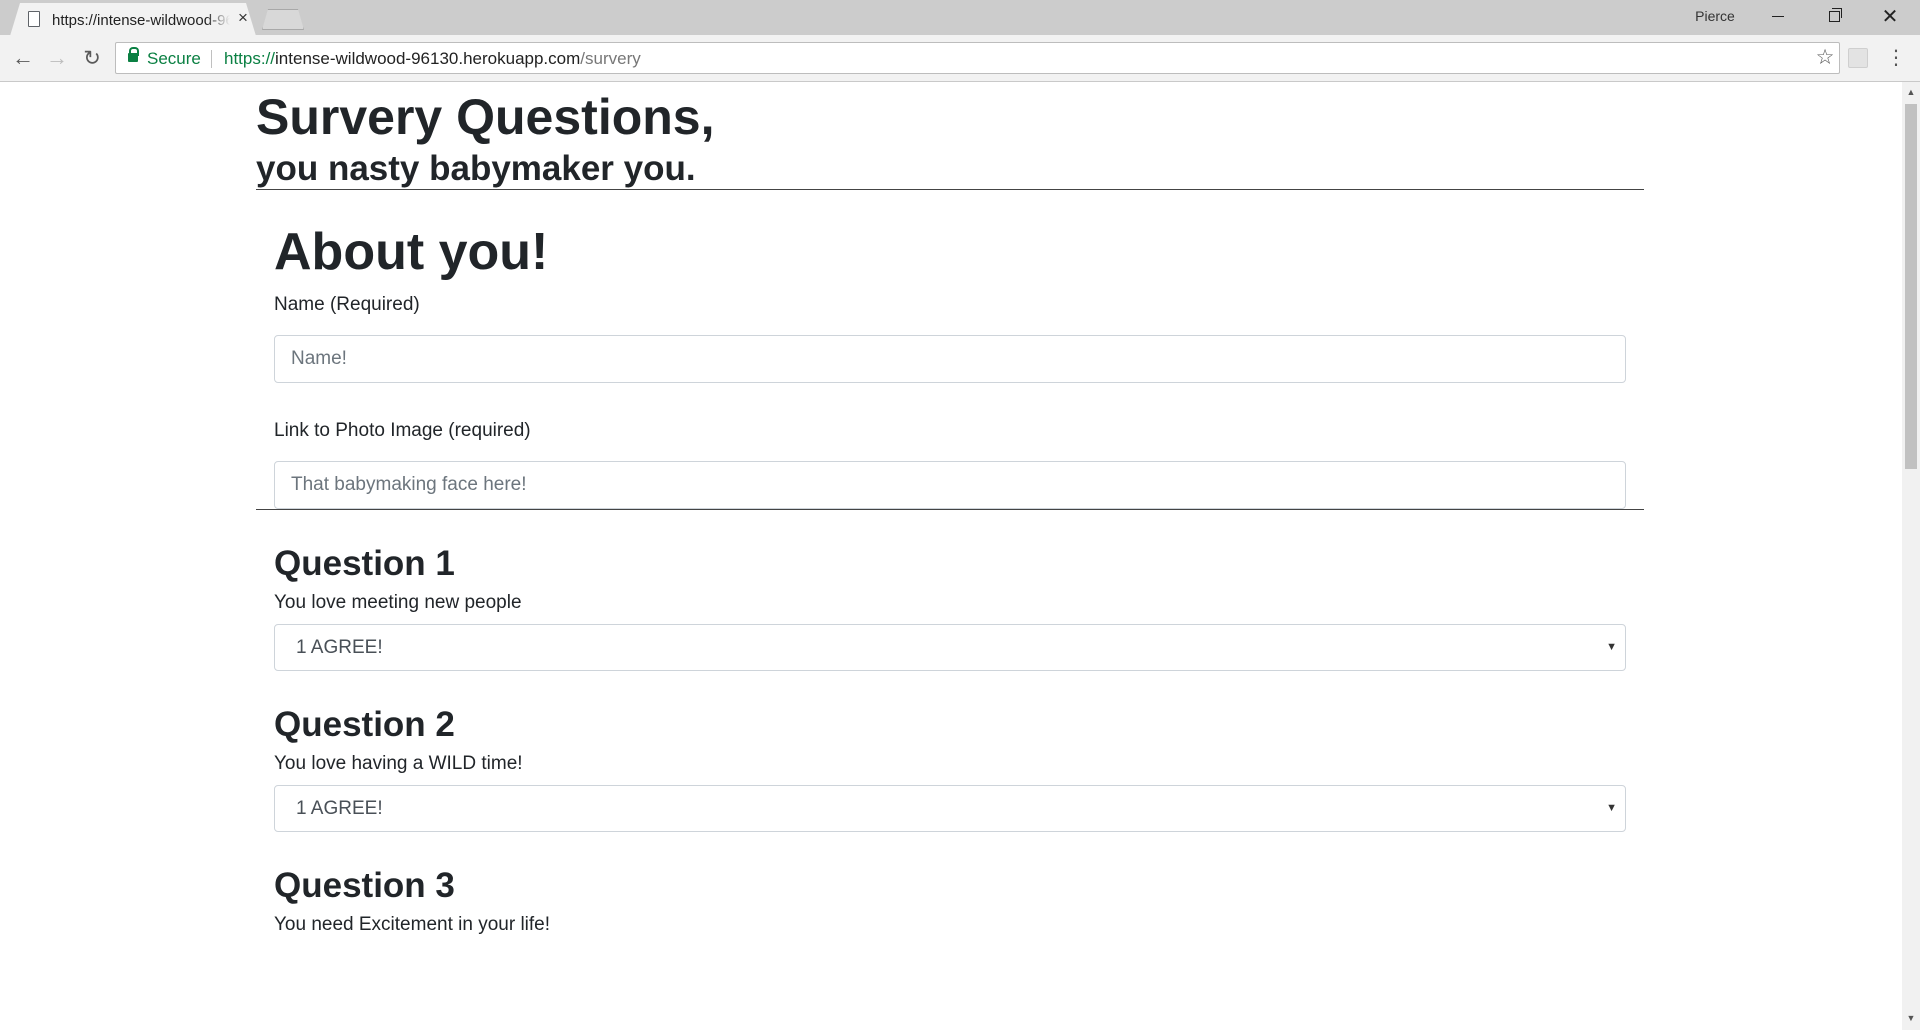  What do you see at coordinates (283, 19) in the screenshot?
I see `new-tab-button` at bounding box center [283, 19].